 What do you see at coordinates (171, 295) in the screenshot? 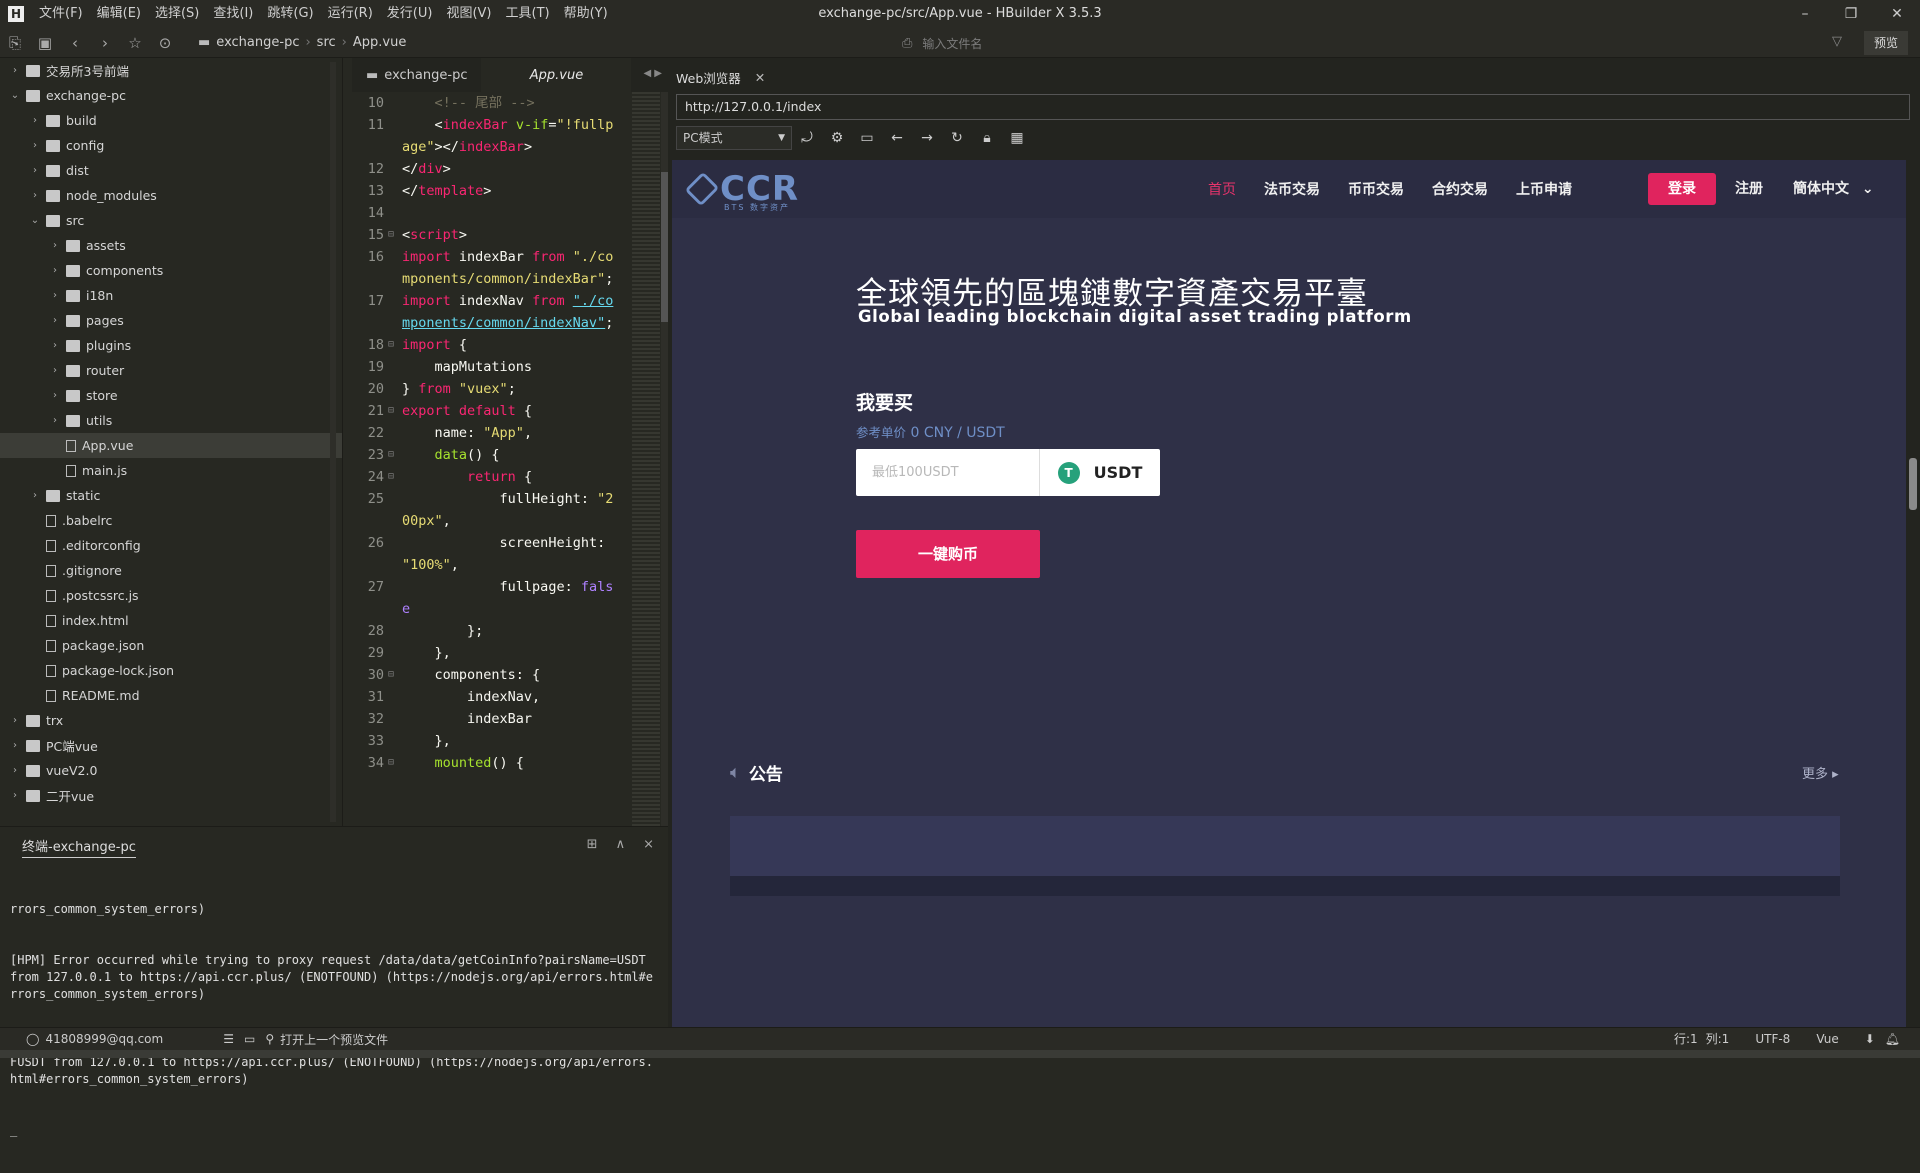
I see `tree-item: › i18n` at bounding box center [171, 295].